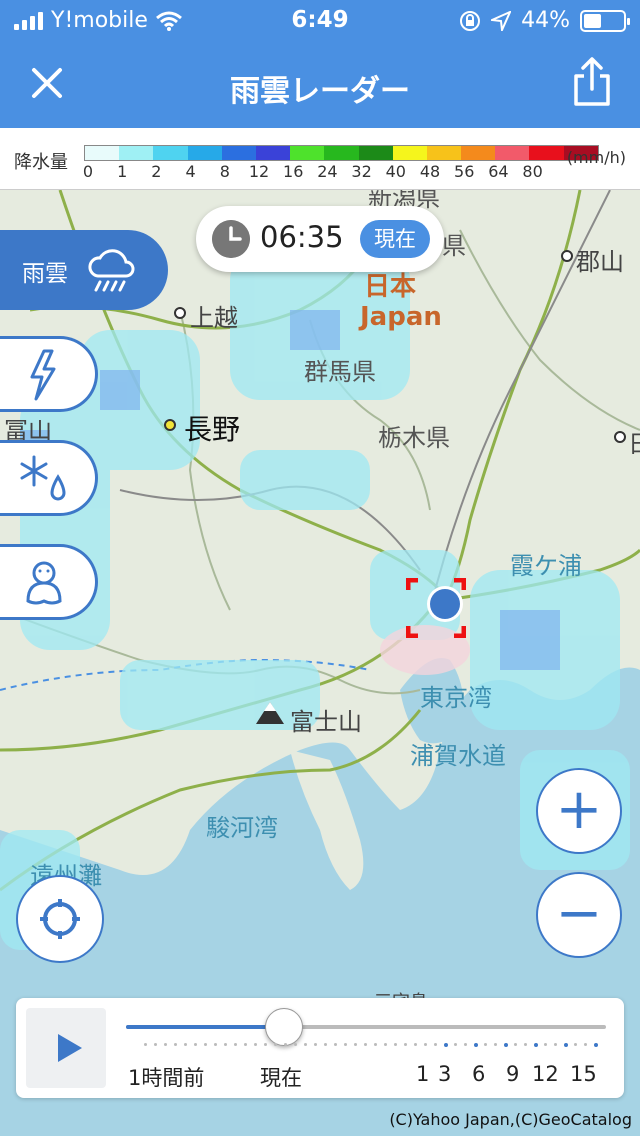 The width and height of the screenshot is (640, 1136). What do you see at coordinates (340, 372) in the screenshot?
I see `place-gunma: 群馬県` at bounding box center [340, 372].